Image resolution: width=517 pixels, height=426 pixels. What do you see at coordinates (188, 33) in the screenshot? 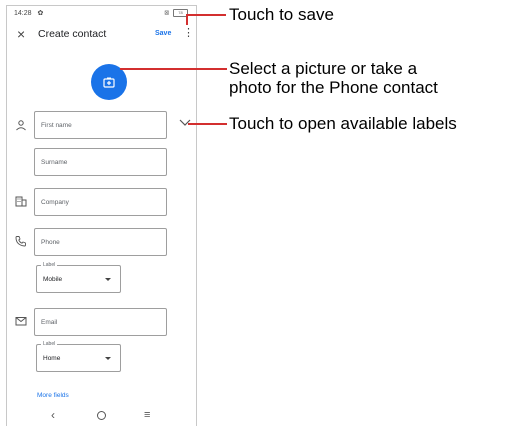
I see `more-vert-icon: ⋮` at bounding box center [188, 33].